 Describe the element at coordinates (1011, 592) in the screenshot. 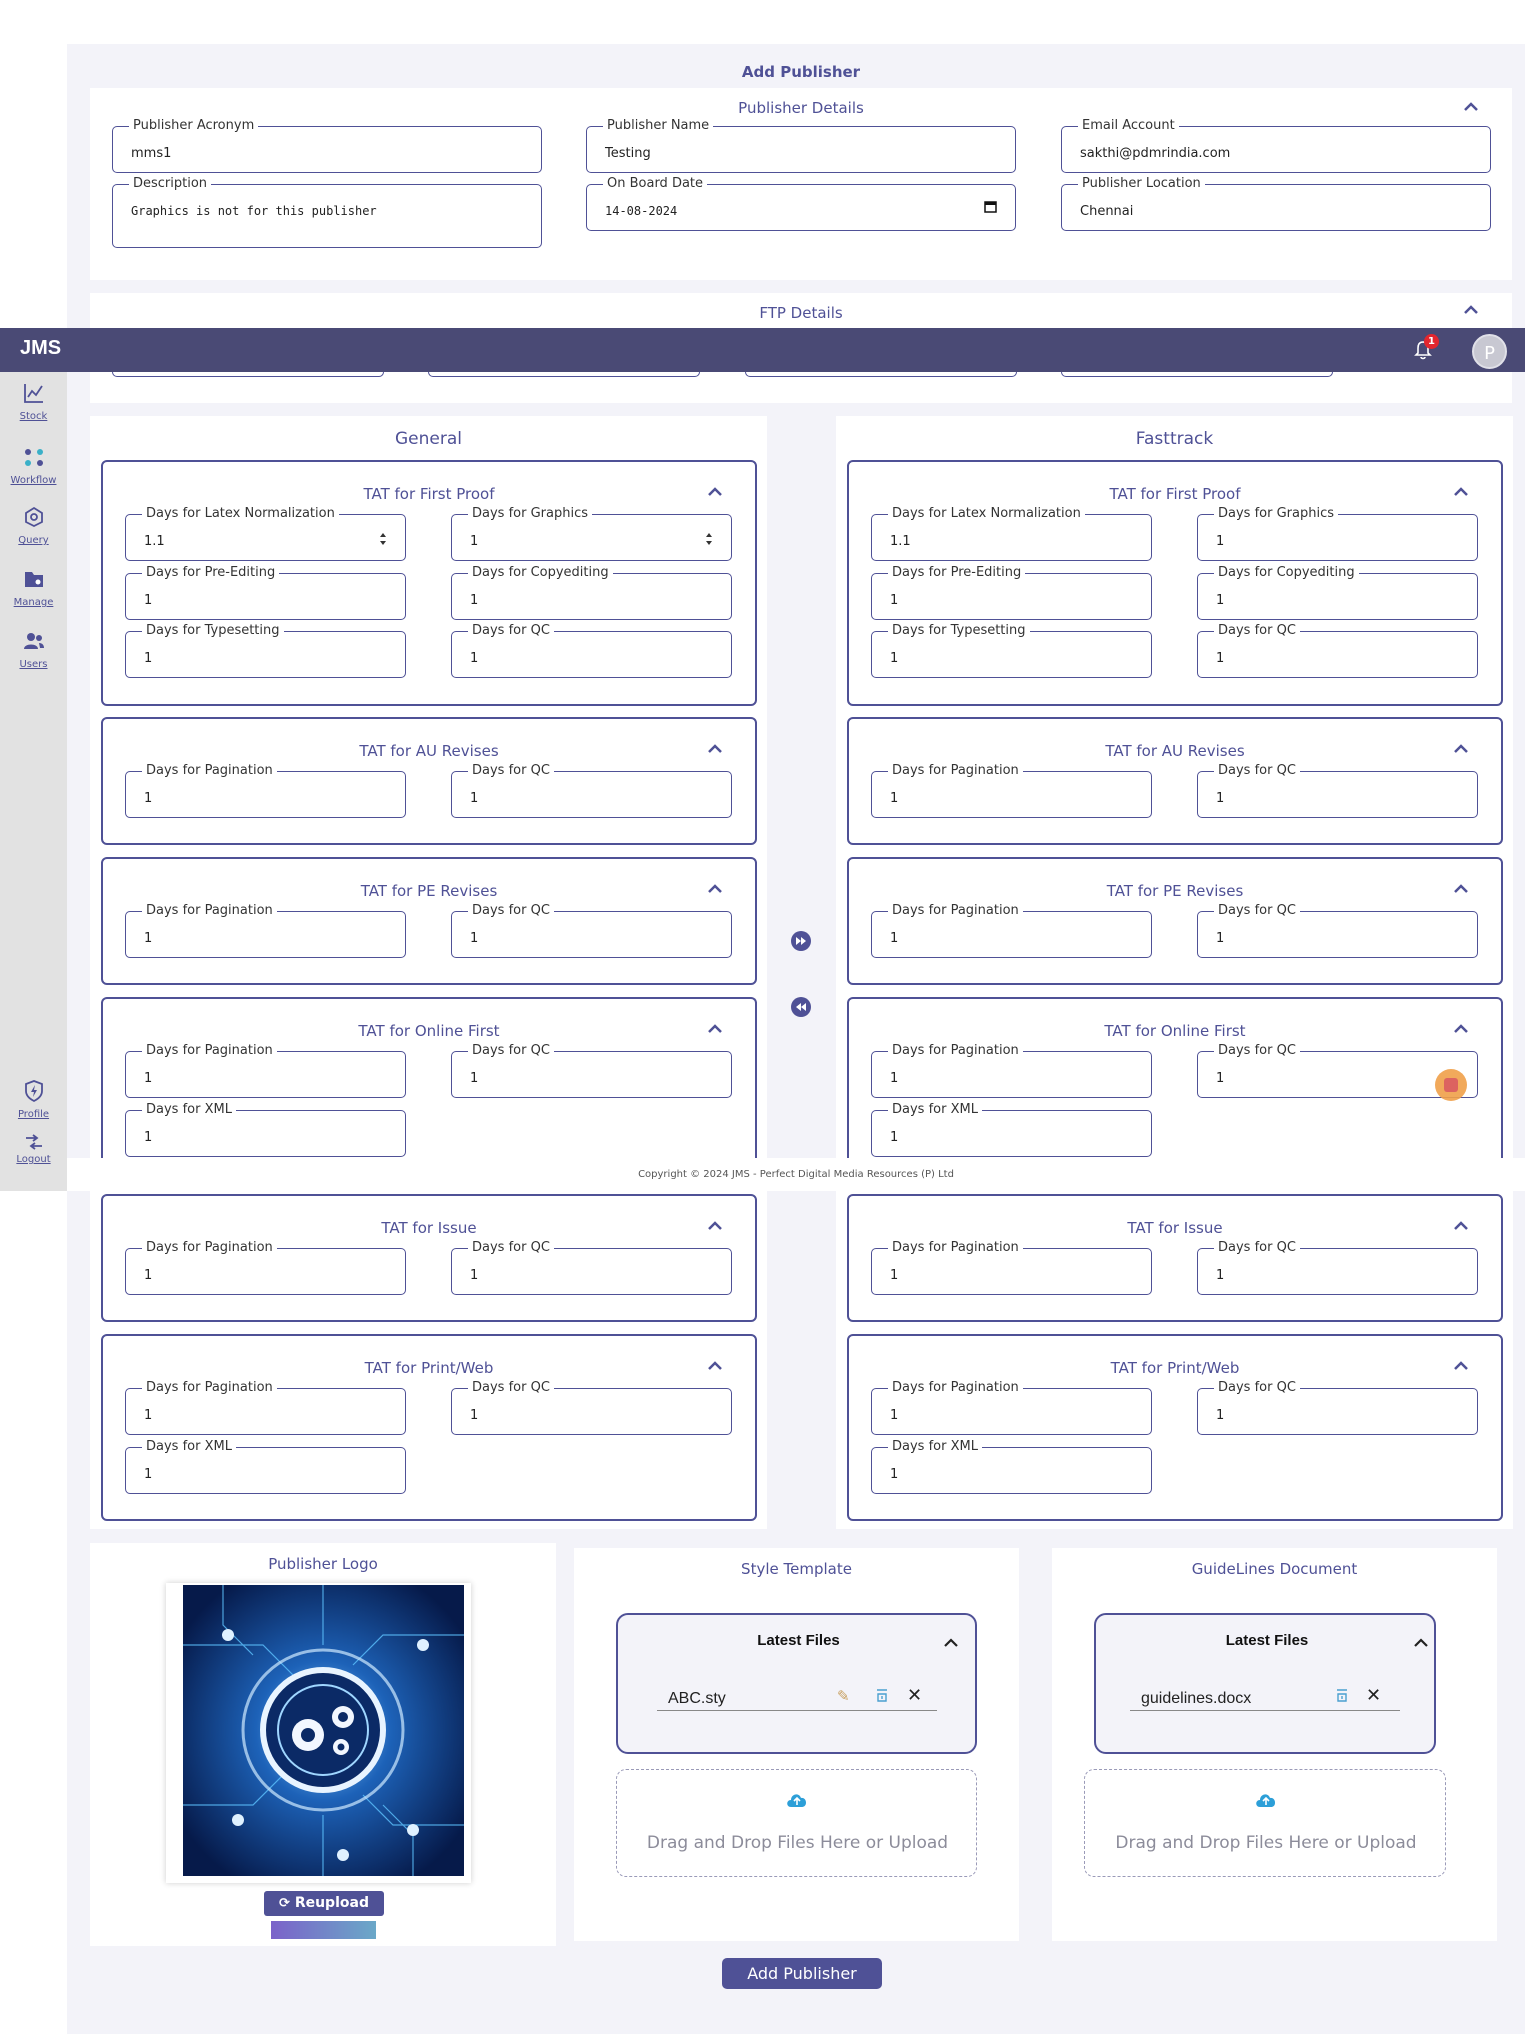

I see `fasttrack-first_proof-pre-editing-field: Days for Pre-Editing 1` at that location.